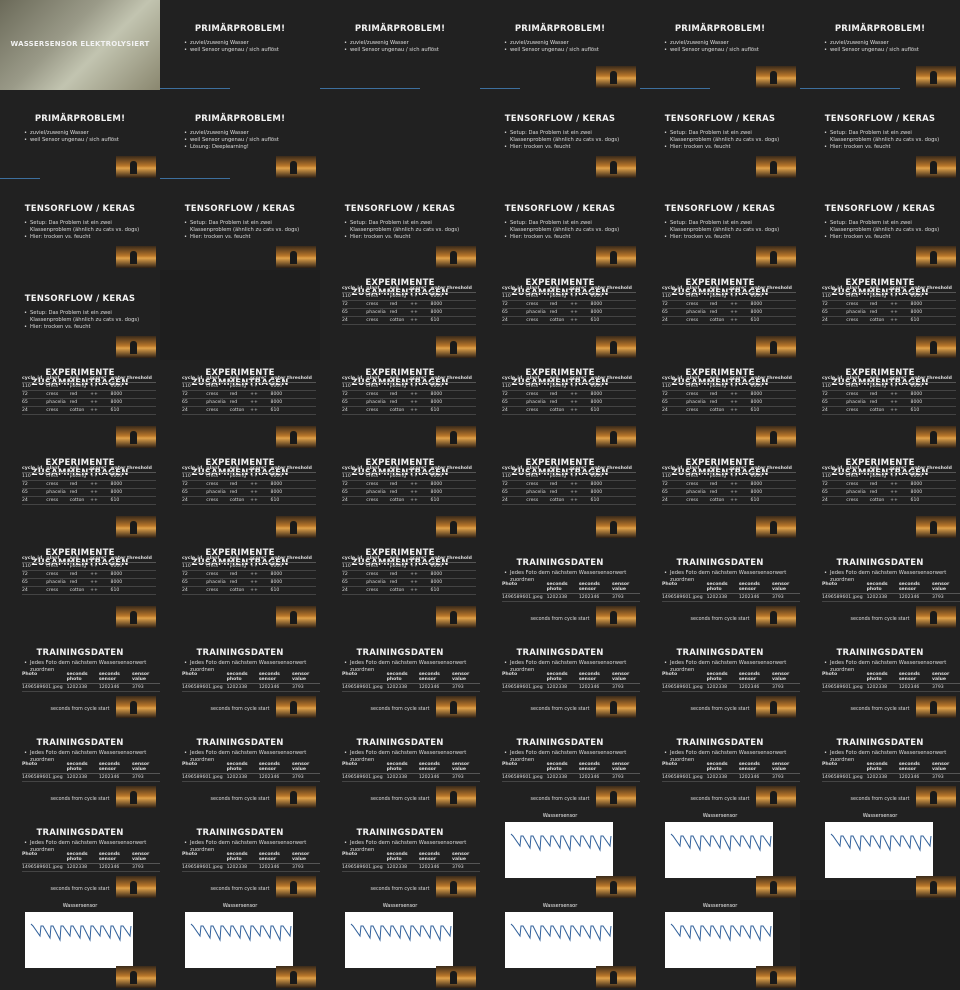 The width and height of the screenshot is (960, 990). What do you see at coordinates (80, 45) in the screenshot?
I see `slide-thumbnail: WASSERSENSOR ELEKTROLYSIERT` at bounding box center [80, 45].